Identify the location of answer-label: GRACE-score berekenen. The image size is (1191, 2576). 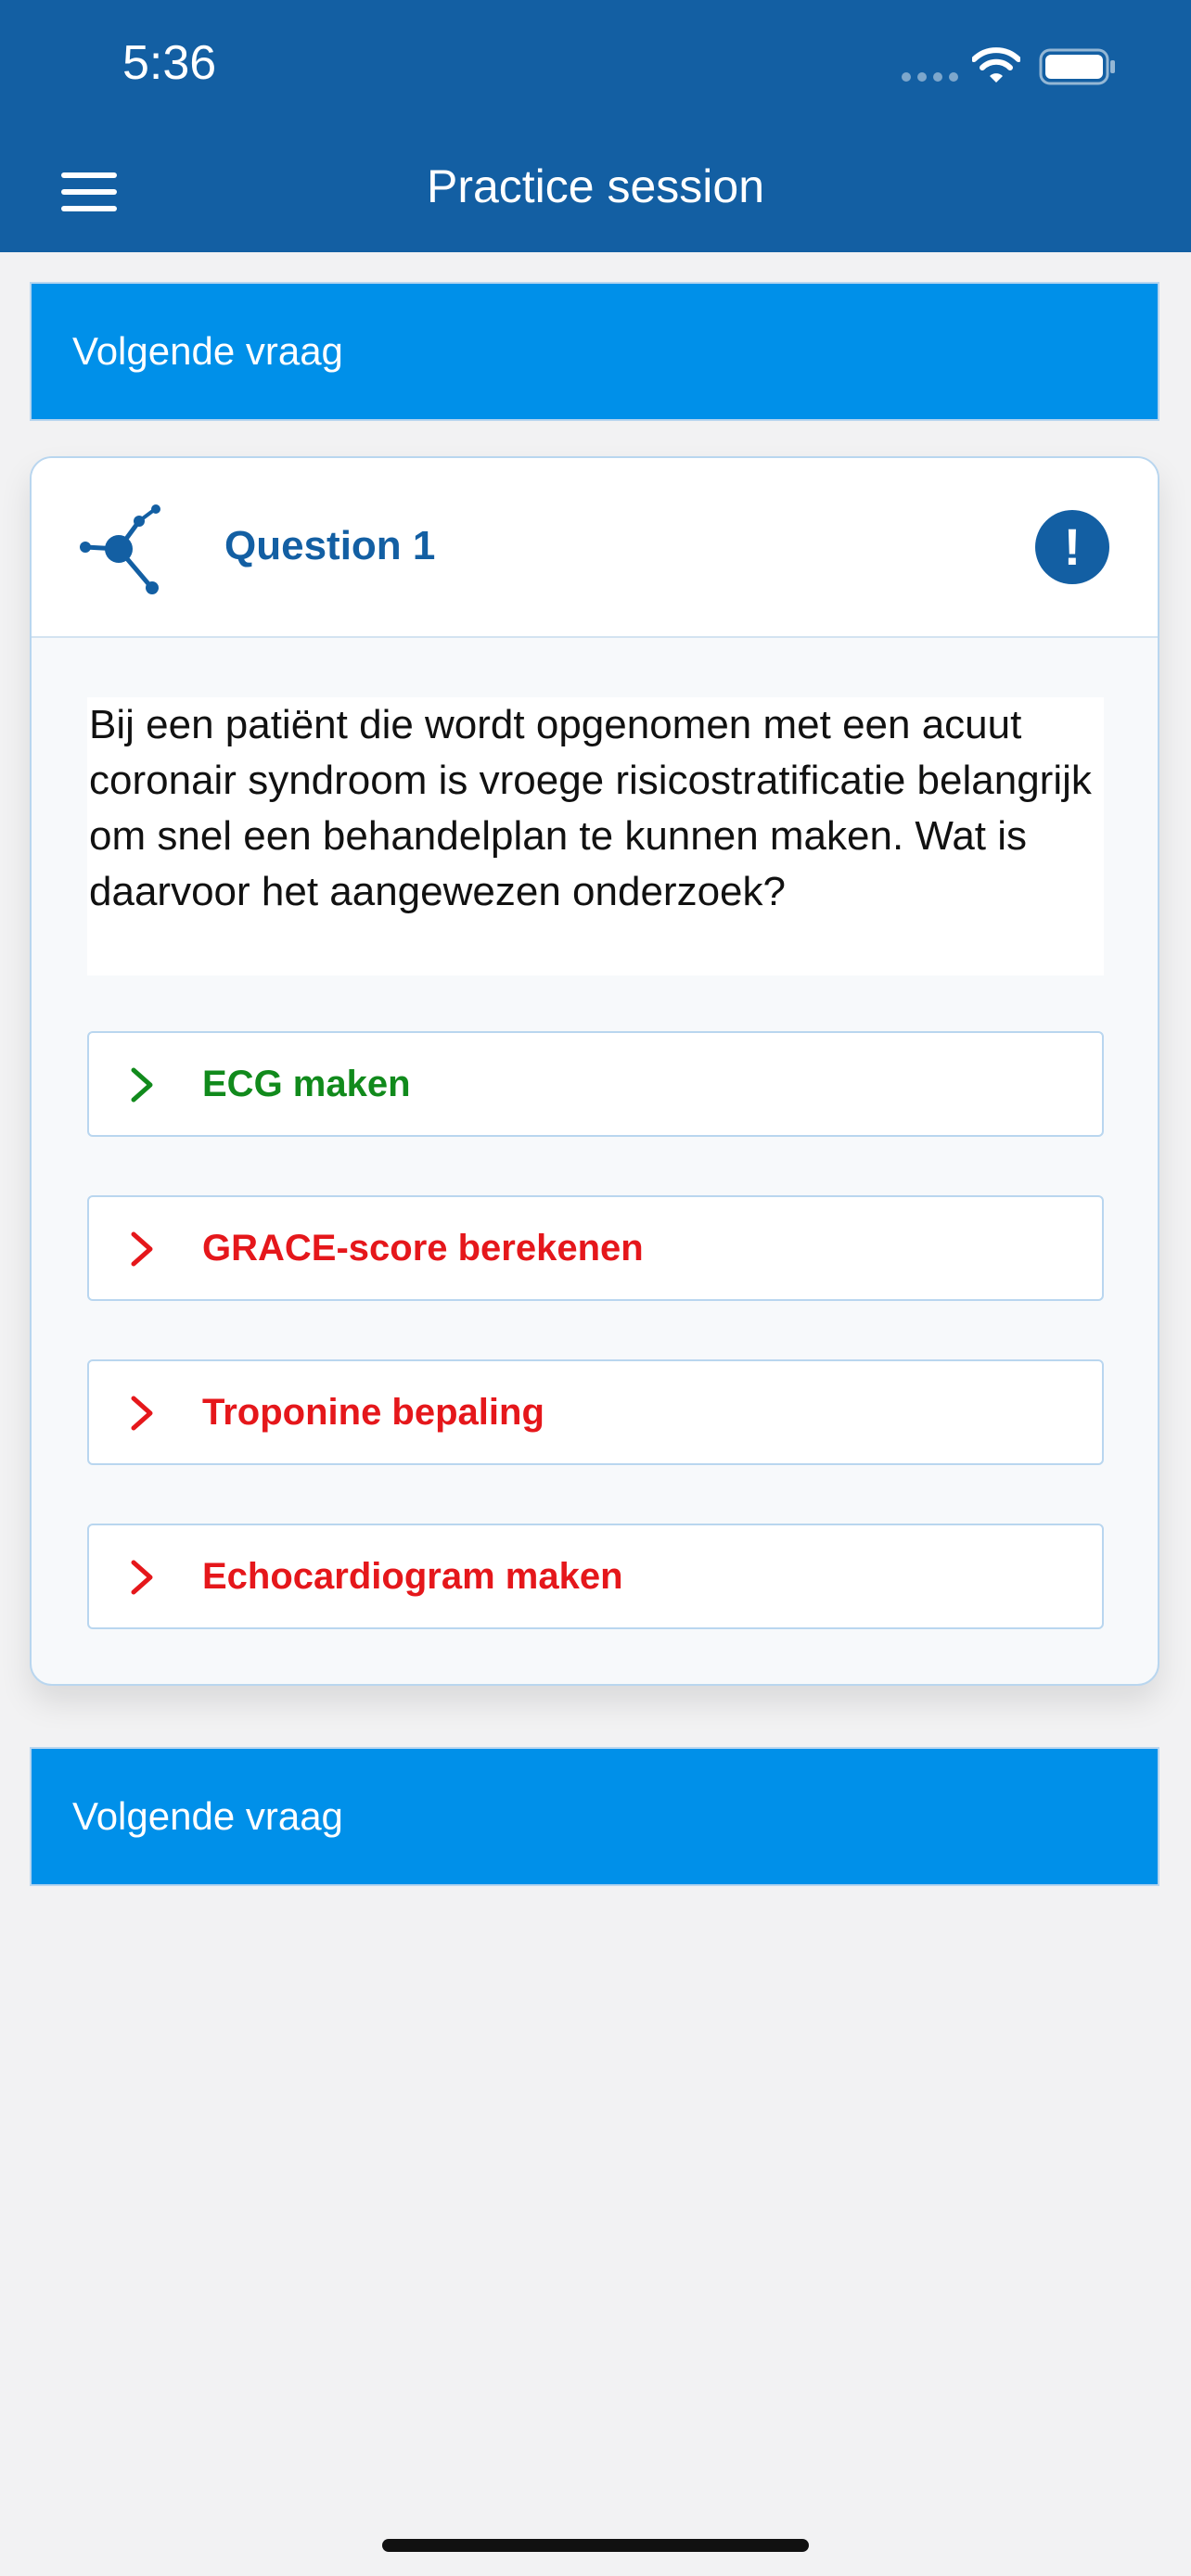
(423, 1249).